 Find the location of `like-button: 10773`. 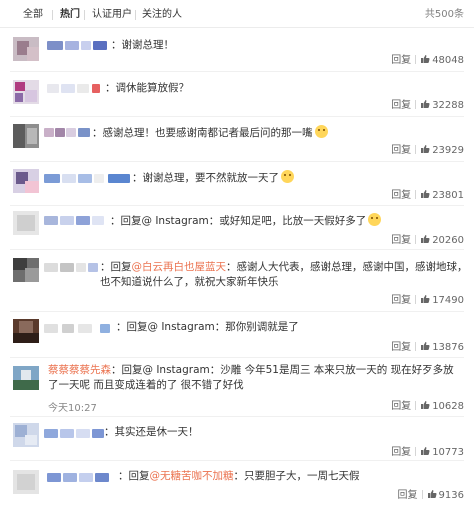

like-button: 10773 is located at coordinates (442, 452).